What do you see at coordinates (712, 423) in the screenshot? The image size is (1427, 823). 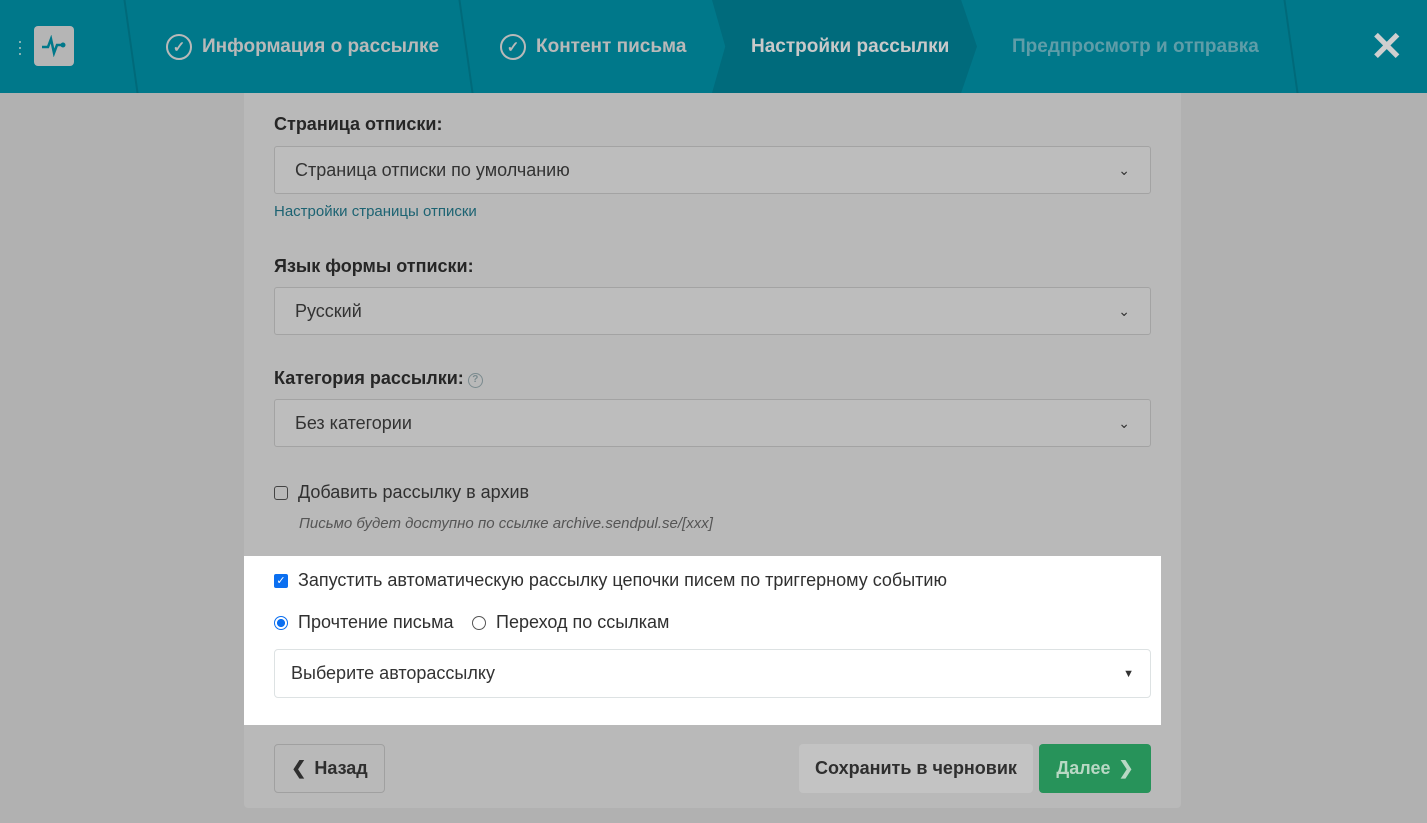 I see `category-select: Без категории ⌄` at bounding box center [712, 423].